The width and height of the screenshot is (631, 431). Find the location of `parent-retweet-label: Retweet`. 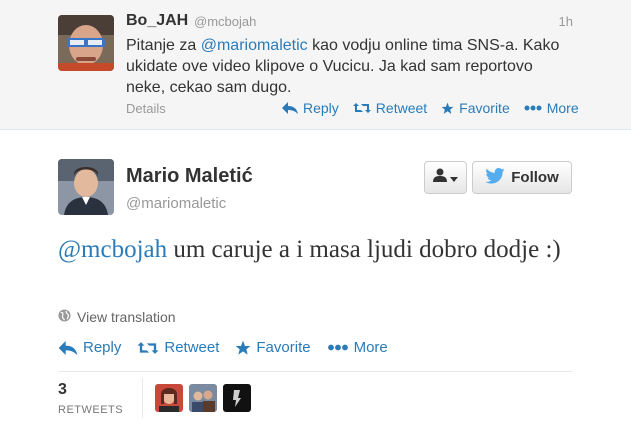

parent-retweet-label: Retweet is located at coordinates (401, 108).